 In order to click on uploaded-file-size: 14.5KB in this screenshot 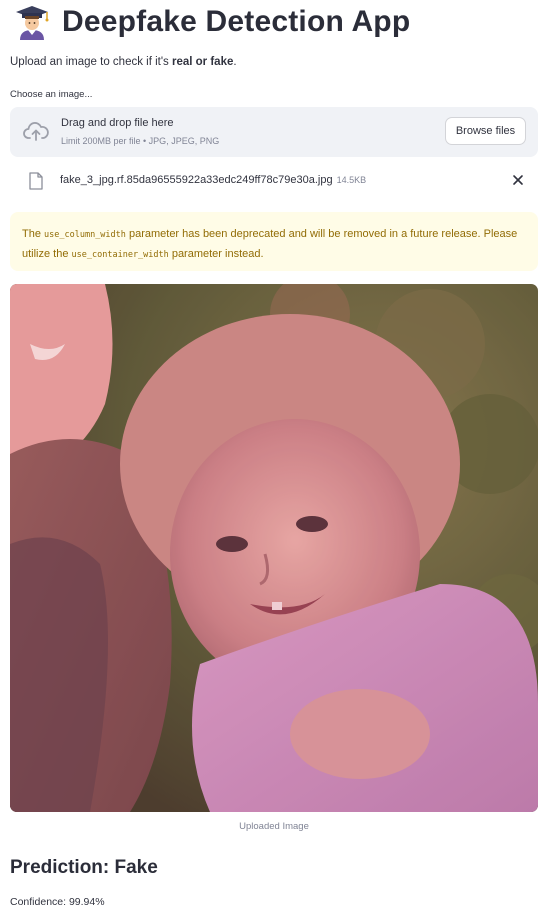, I will do `click(351, 180)`.